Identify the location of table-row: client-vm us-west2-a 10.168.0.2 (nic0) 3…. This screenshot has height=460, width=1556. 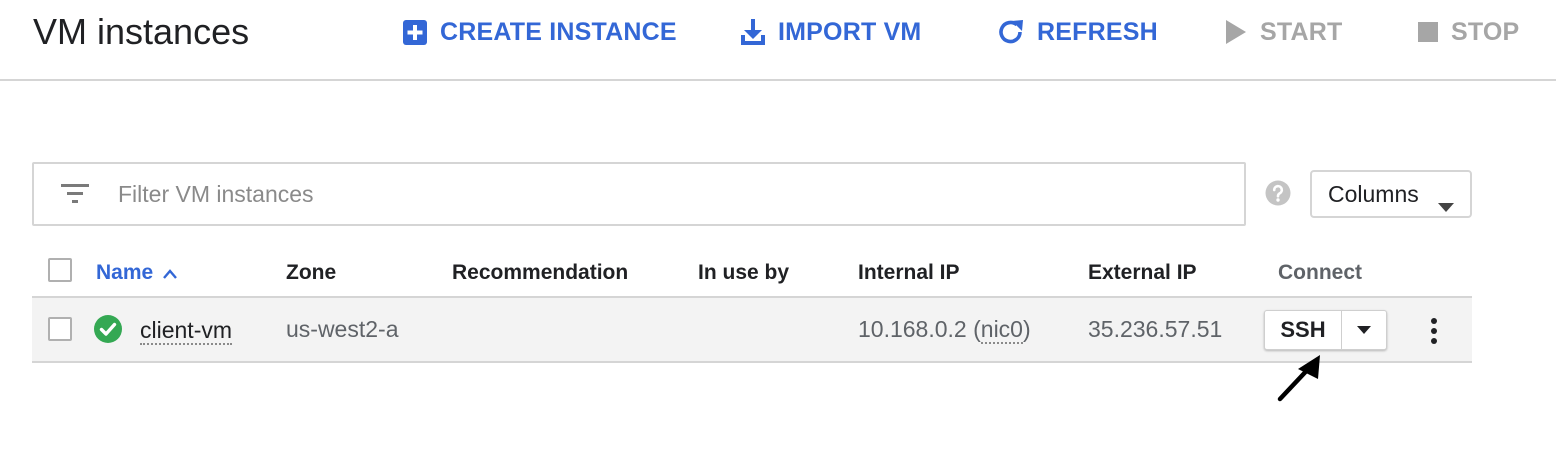
(752, 330).